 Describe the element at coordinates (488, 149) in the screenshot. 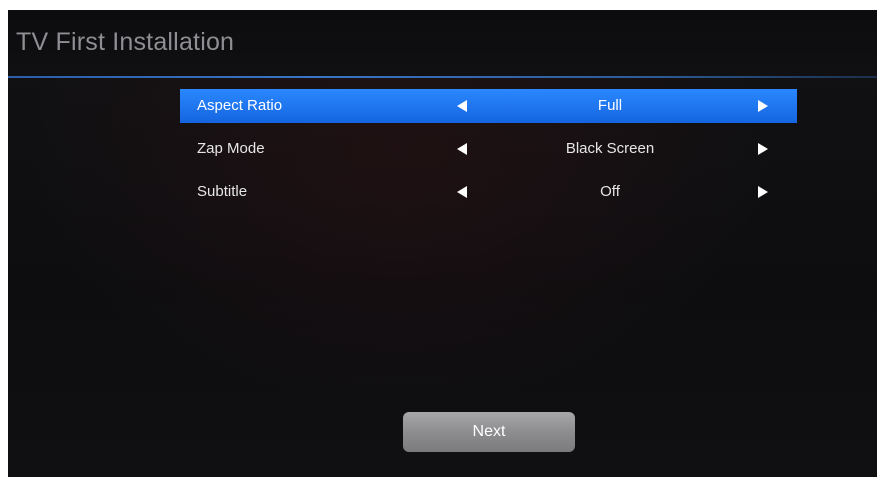

I see `menu-item-zap-mode: Zap Mode Black Screen` at that location.